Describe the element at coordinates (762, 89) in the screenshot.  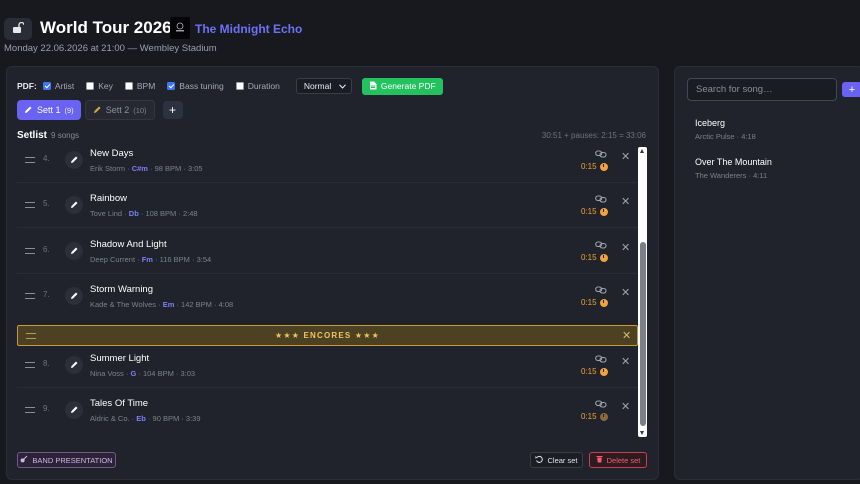
I see `search-input` at that location.